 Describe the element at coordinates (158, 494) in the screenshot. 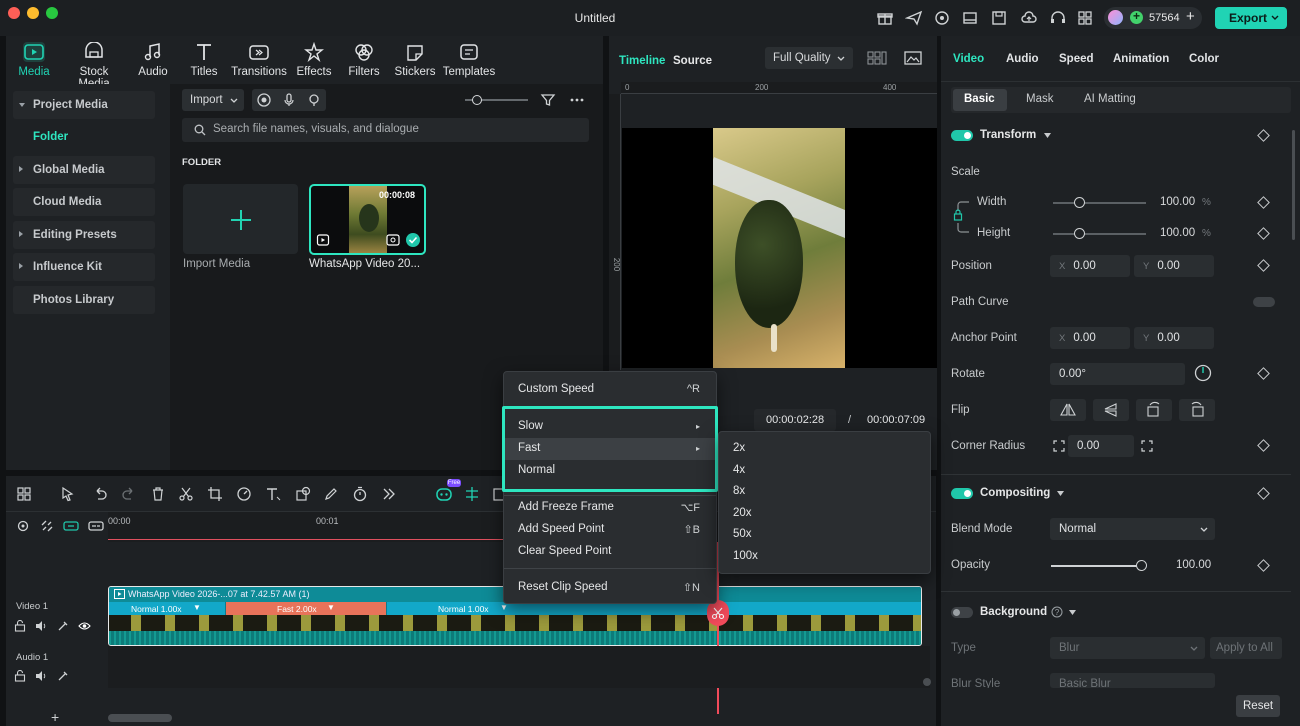

I see `delete-icon` at that location.